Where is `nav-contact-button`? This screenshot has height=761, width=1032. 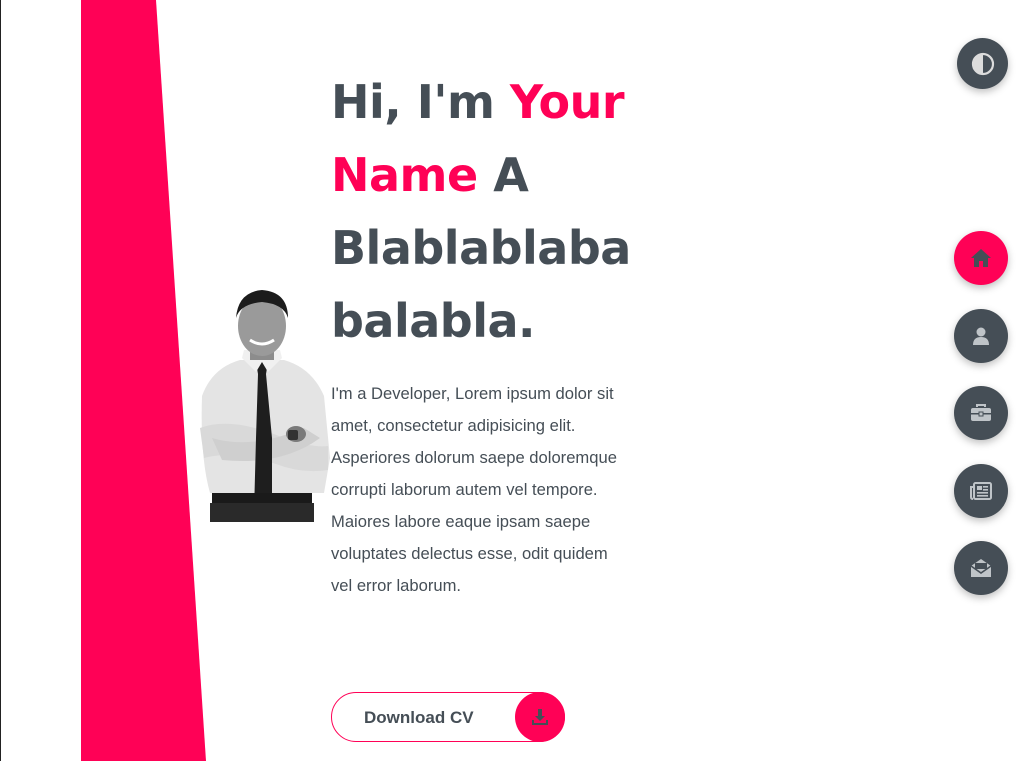 nav-contact-button is located at coordinates (981, 568).